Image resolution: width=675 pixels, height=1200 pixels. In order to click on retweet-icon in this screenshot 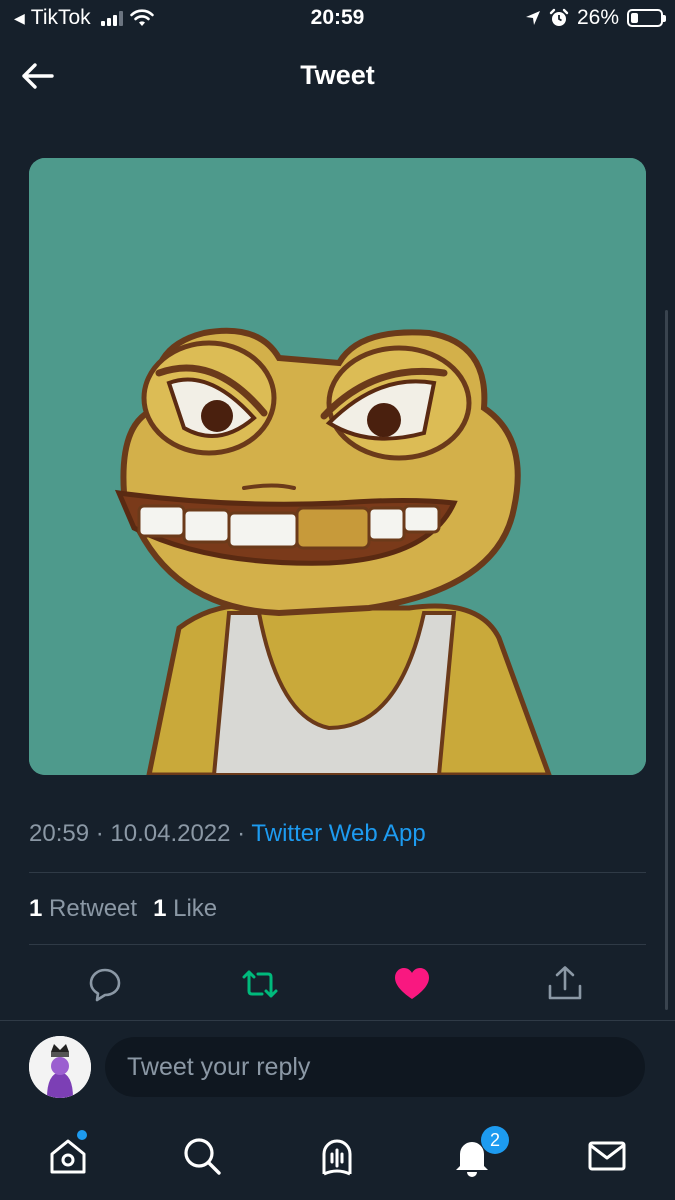, I will do `click(260, 984)`.